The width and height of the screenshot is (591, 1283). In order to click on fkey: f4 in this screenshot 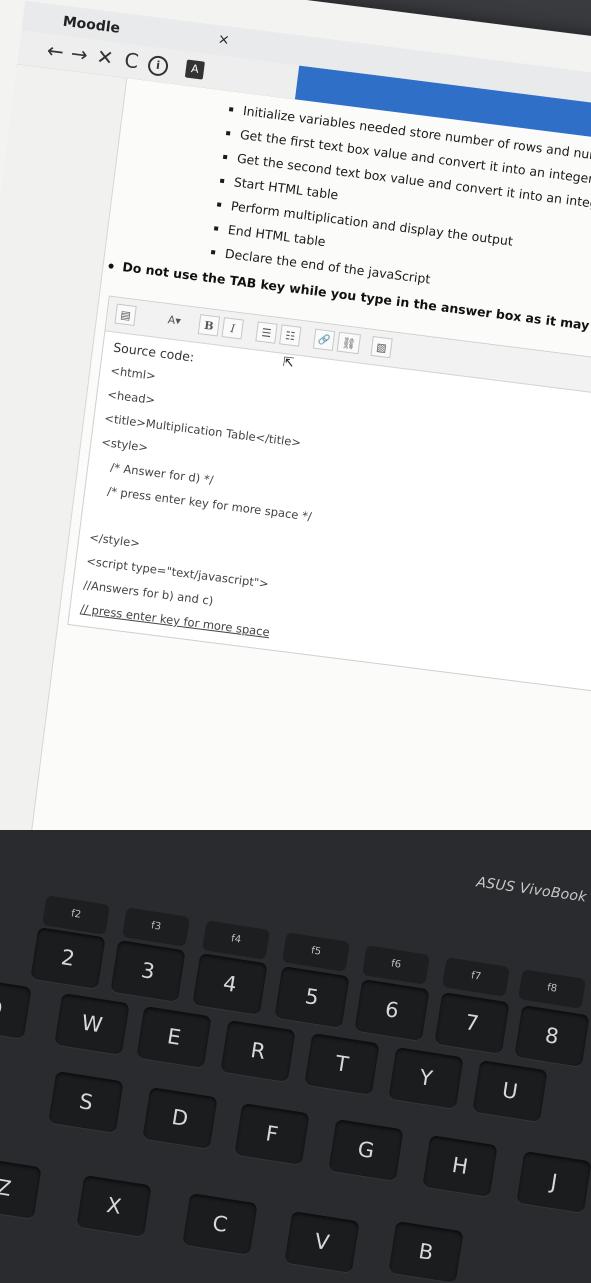, I will do `click(236, 940)`.